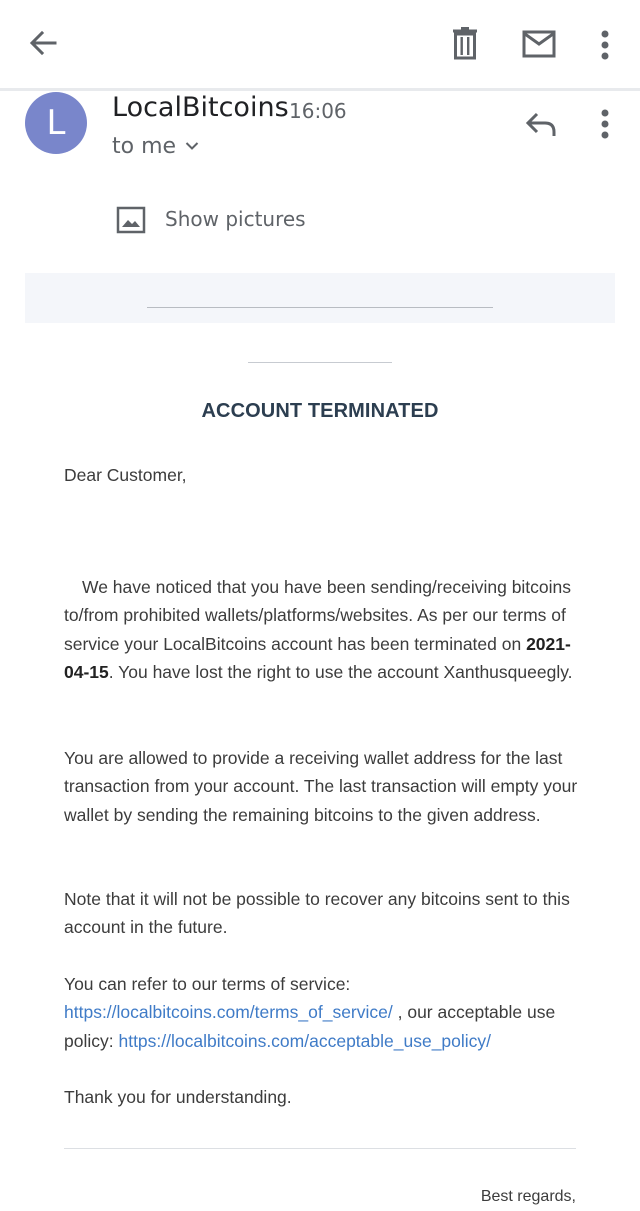 The image size is (640, 1211). I want to click on greeting: Dear Customer,, so click(125, 475).